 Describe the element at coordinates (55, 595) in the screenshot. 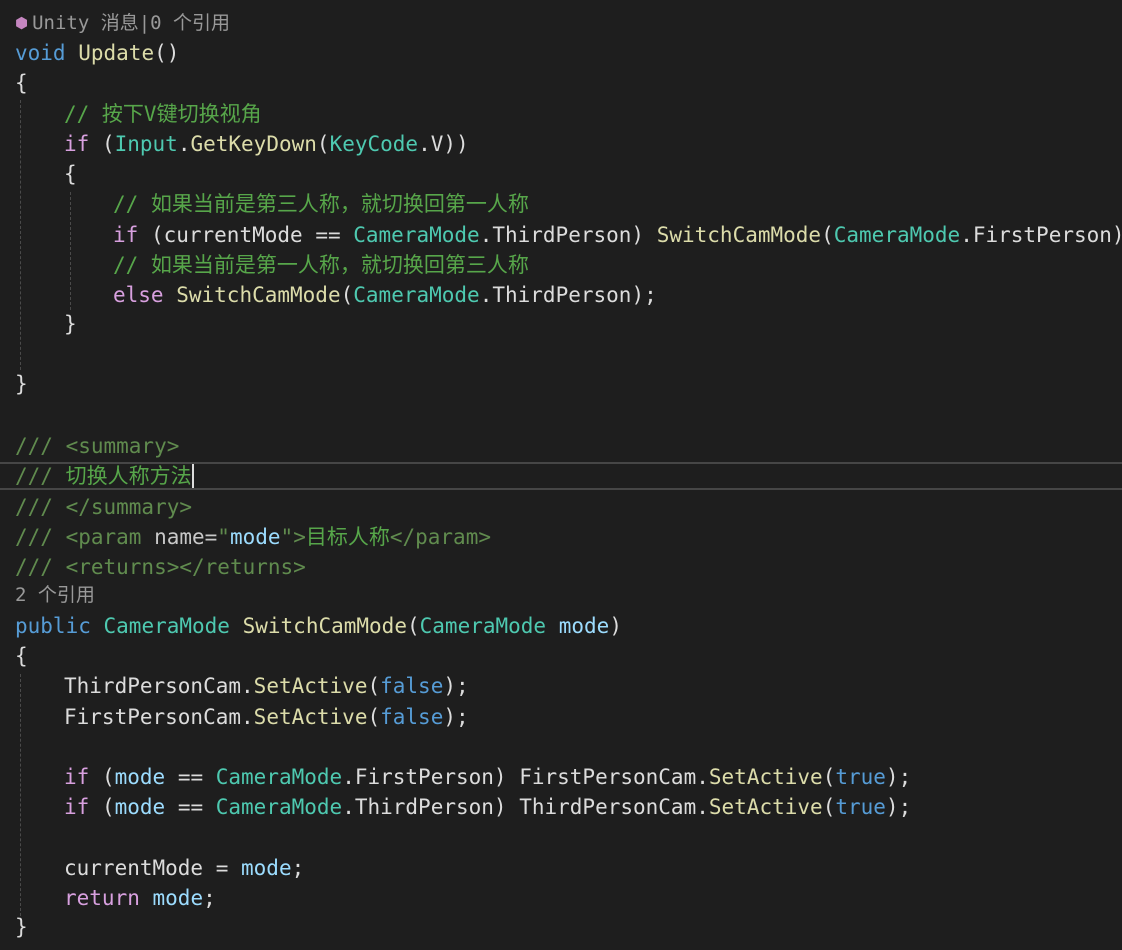

I see `codelens-references: 2 个引用` at that location.